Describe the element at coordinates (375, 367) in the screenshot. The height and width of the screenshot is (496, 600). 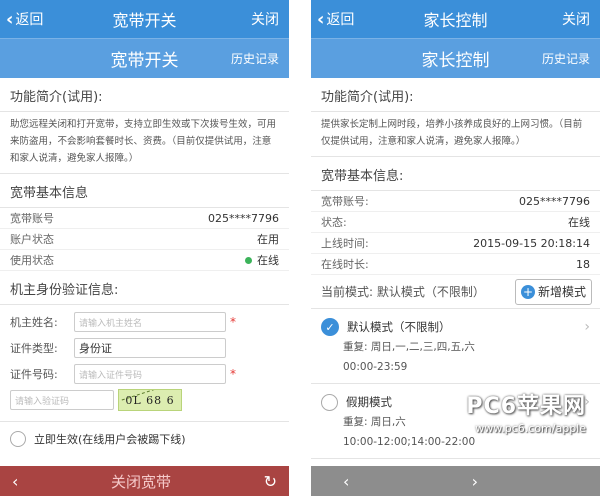
I see `mode-time: 00:00-23:59` at that location.